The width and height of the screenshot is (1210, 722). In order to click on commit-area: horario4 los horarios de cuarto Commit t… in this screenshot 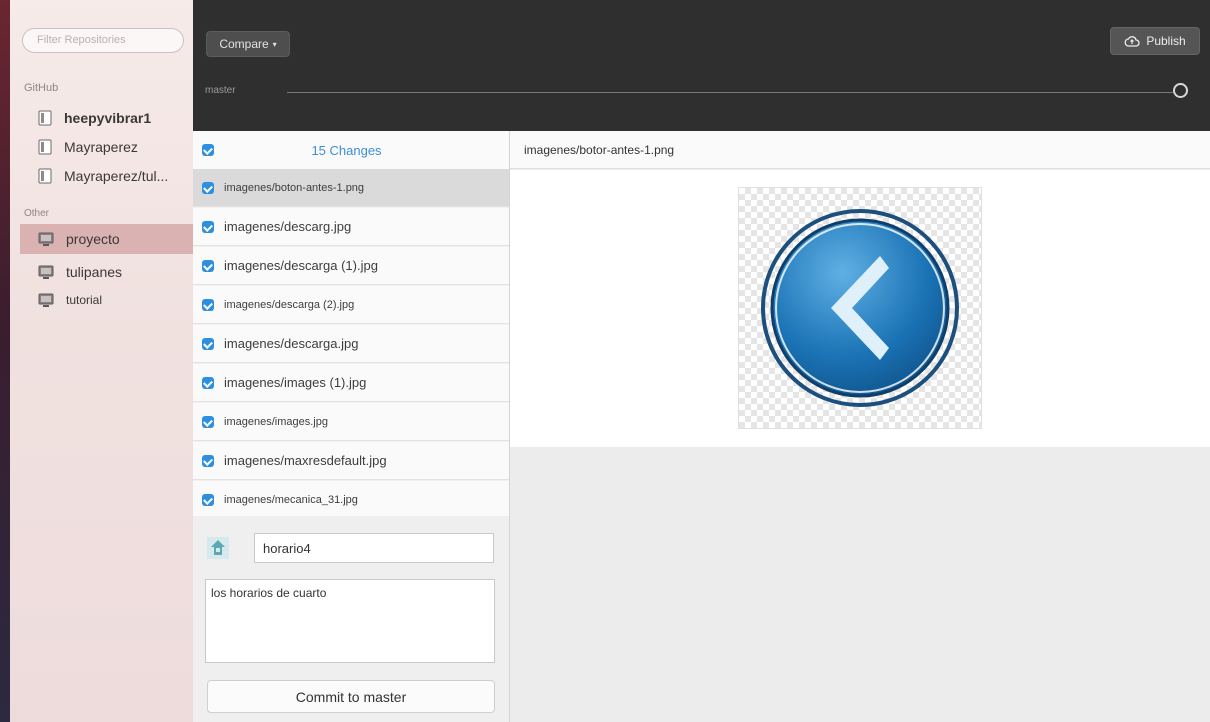, I will do `click(351, 619)`.